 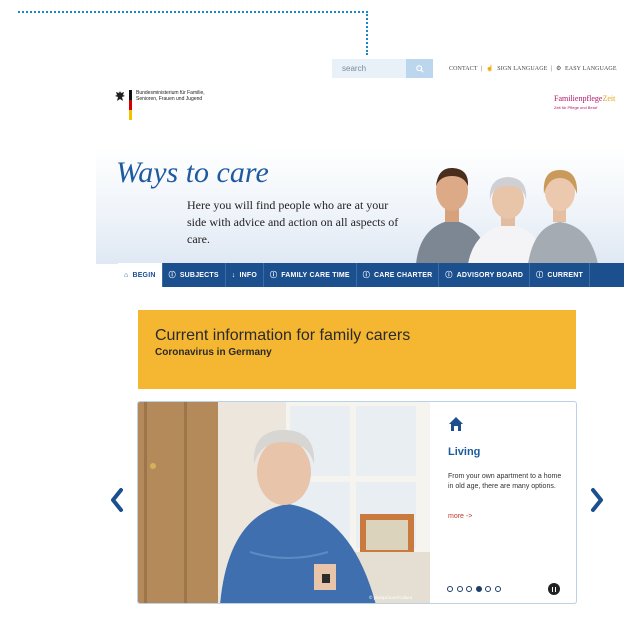 What do you see at coordinates (591, 69) in the screenshot?
I see `easy-language-link: EASY LANGUAGE` at bounding box center [591, 69].